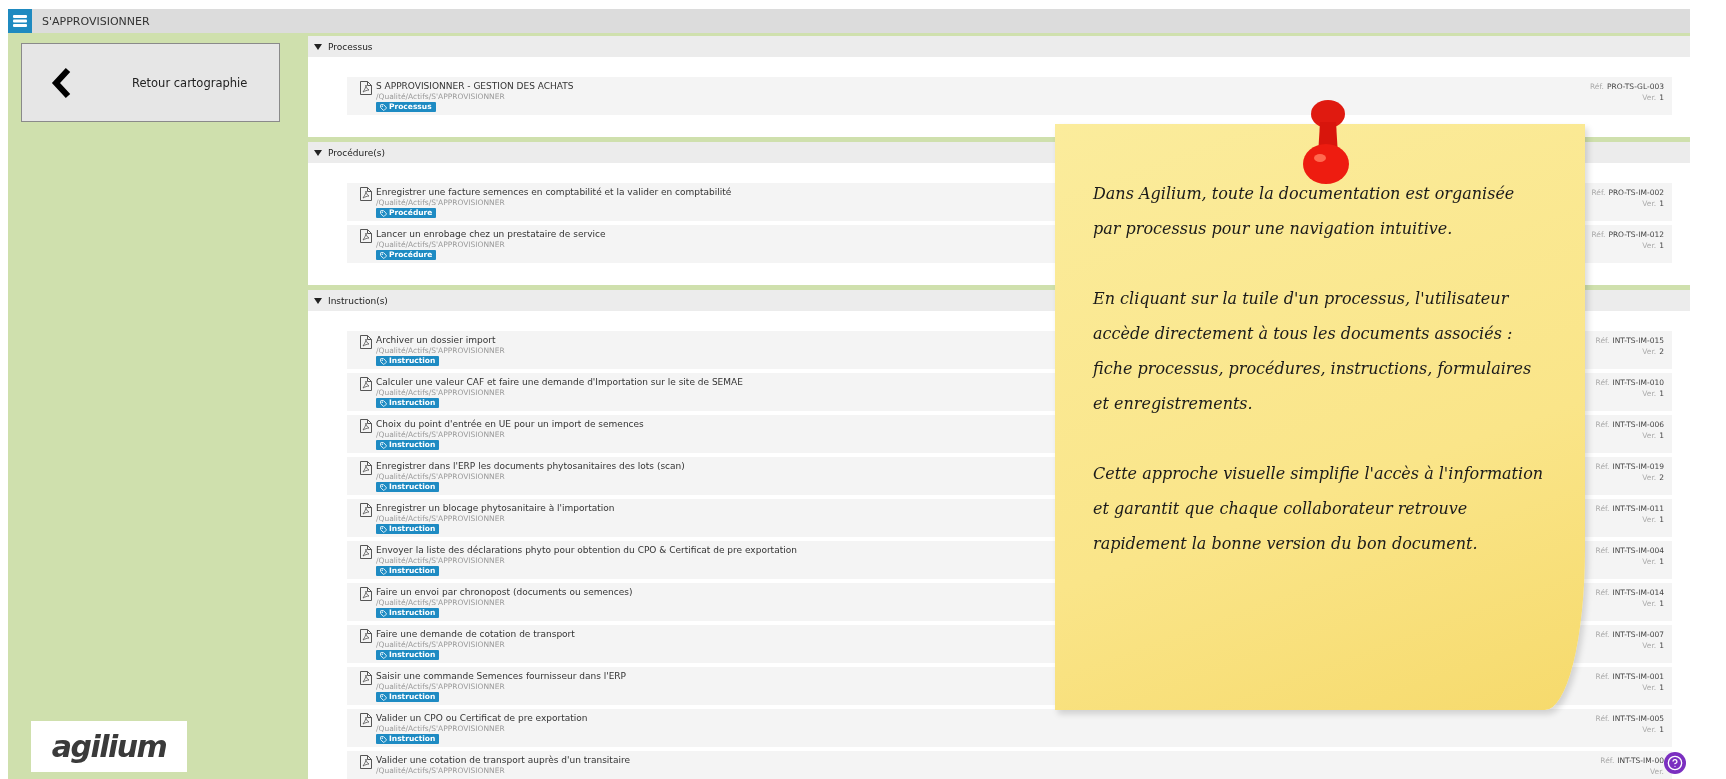  Describe the element at coordinates (559, 382) in the screenshot. I see `document-title: Calculer une valeur CAF et faire une demande d'Importation sur le site de SEMAE` at that location.